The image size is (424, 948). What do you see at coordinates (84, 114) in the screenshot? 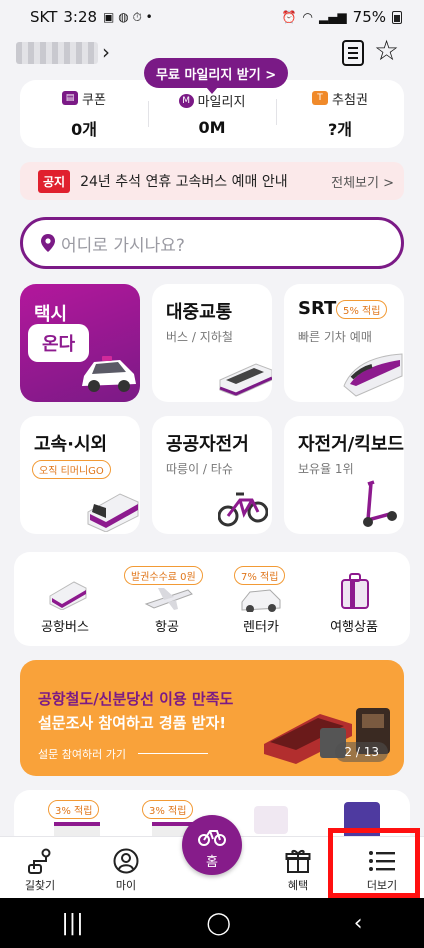
I see `coupon-summary: ▤ 쿠폰 0개` at bounding box center [84, 114].